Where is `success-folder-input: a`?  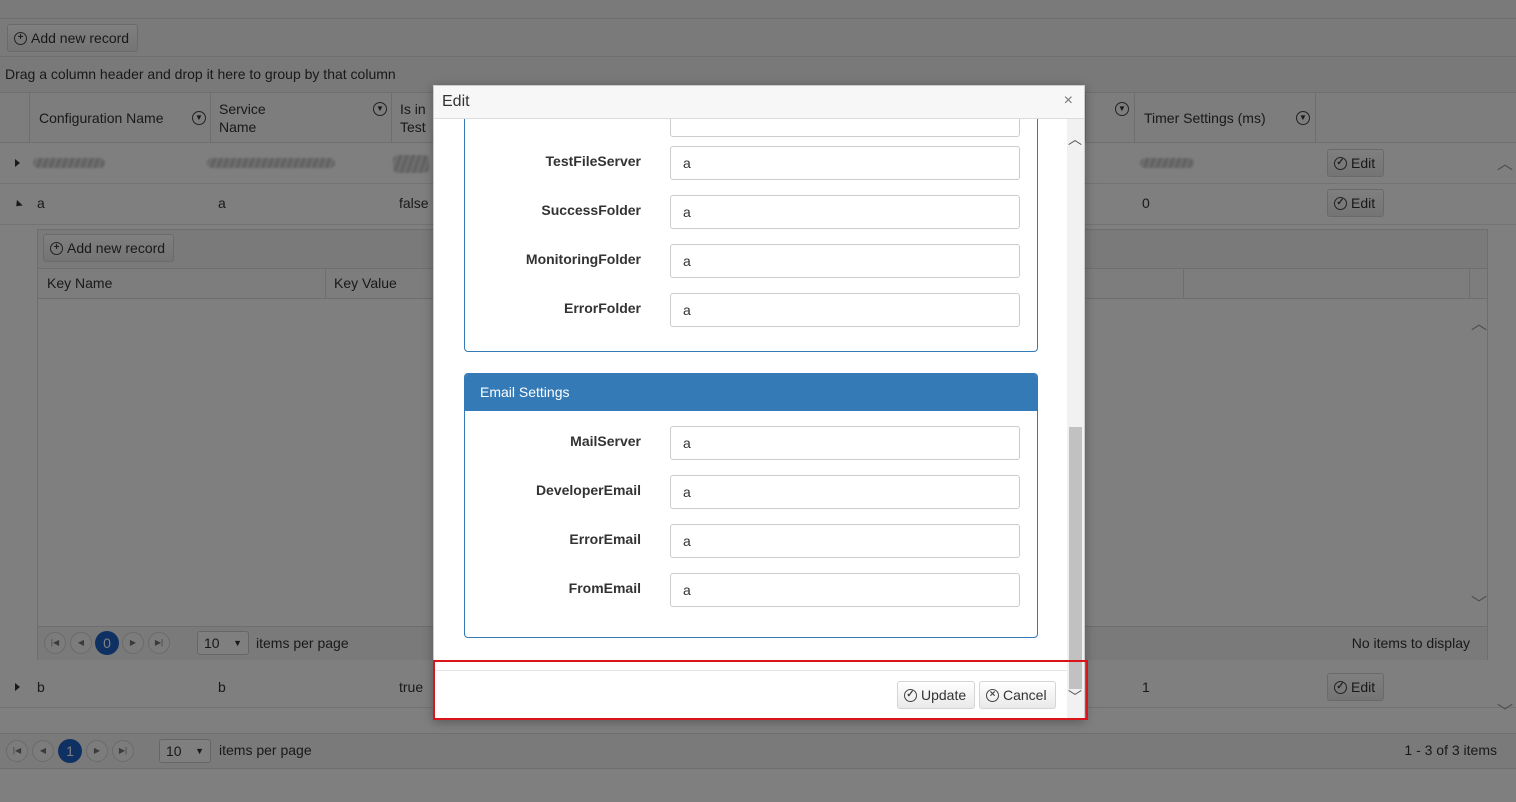
success-folder-input: a is located at coordinates (845, 212).